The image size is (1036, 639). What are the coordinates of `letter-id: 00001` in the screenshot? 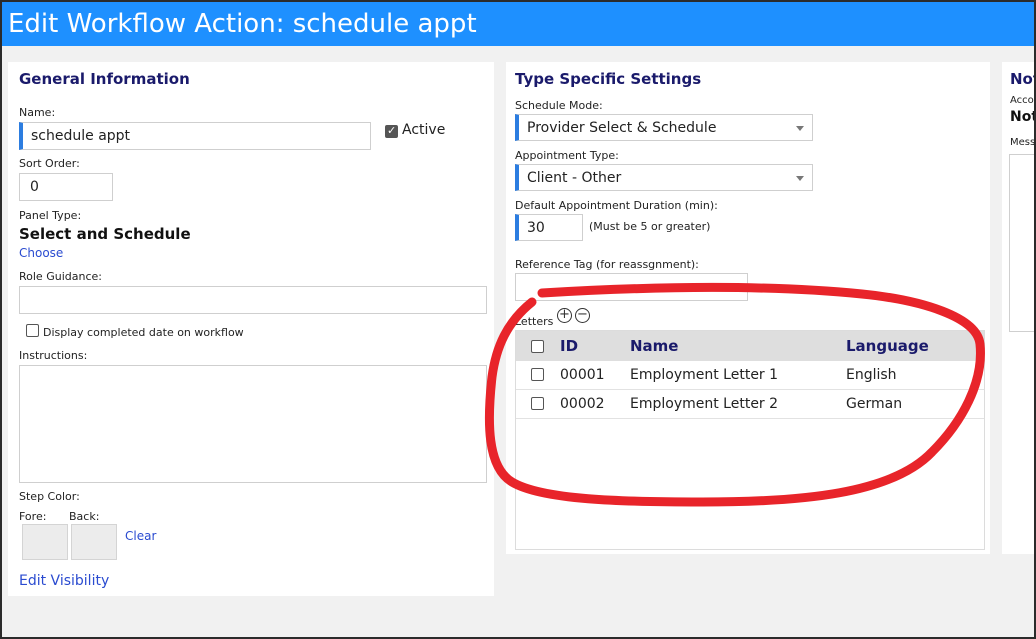 It's located at (582, 375).